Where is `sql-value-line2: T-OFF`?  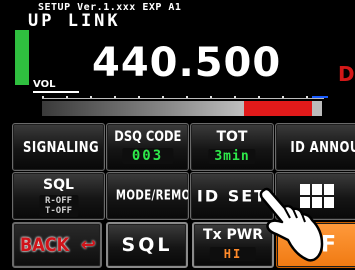 sql-value-line2: T-OFF is located at coordinates (58, 211).